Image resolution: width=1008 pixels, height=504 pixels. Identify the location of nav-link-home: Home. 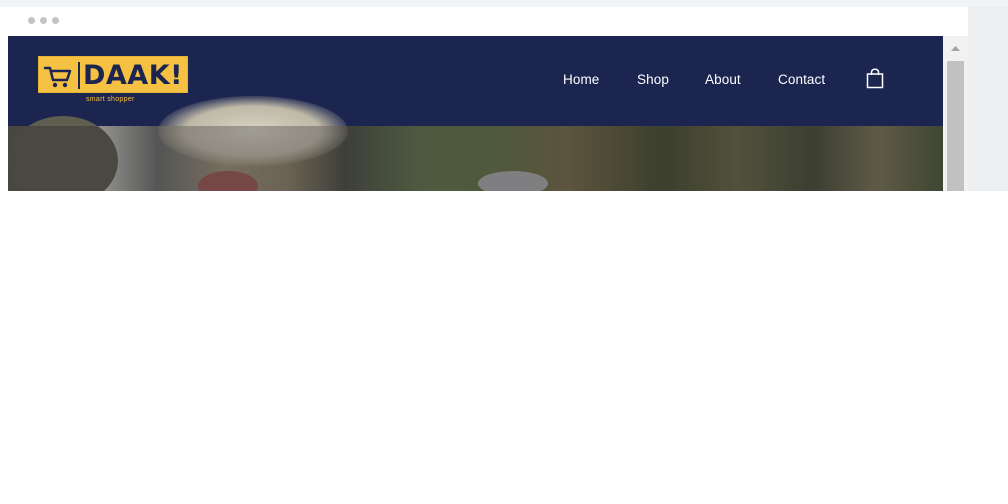
(581, 79).